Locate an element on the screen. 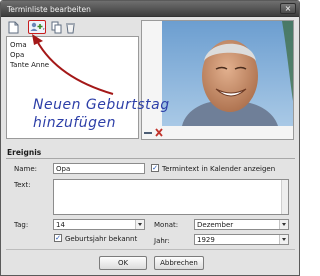 This screenshot has width=320, height=276. list-toolbar is located at coordinates (73, 27).